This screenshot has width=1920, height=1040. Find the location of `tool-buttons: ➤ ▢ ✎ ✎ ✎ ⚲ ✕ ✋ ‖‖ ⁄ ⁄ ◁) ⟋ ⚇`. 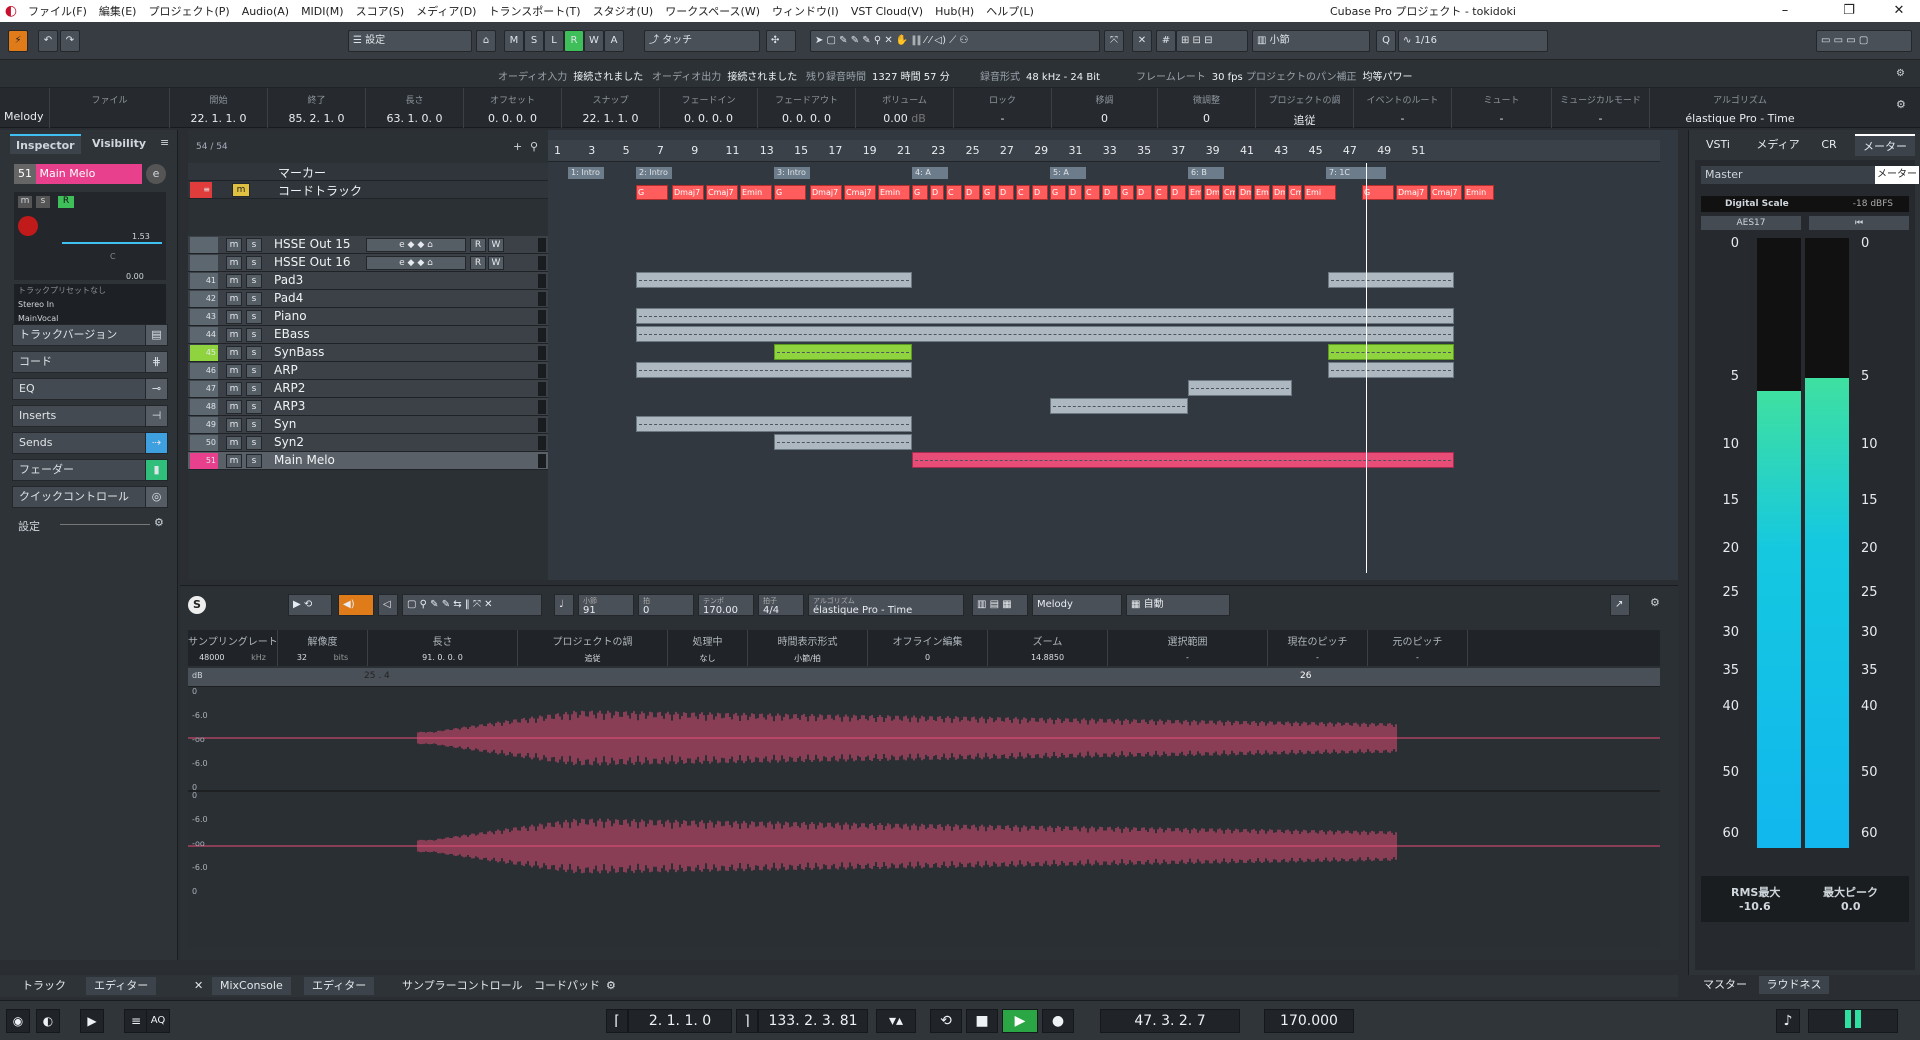

tool-buttons: ➤ ▢ ✎ ✎ ✎ ⚲ ✕ ✋ ‖‖ ⁄ ⁄ ◁) ⟋ ⚇ is located at coordinates (955, 41).